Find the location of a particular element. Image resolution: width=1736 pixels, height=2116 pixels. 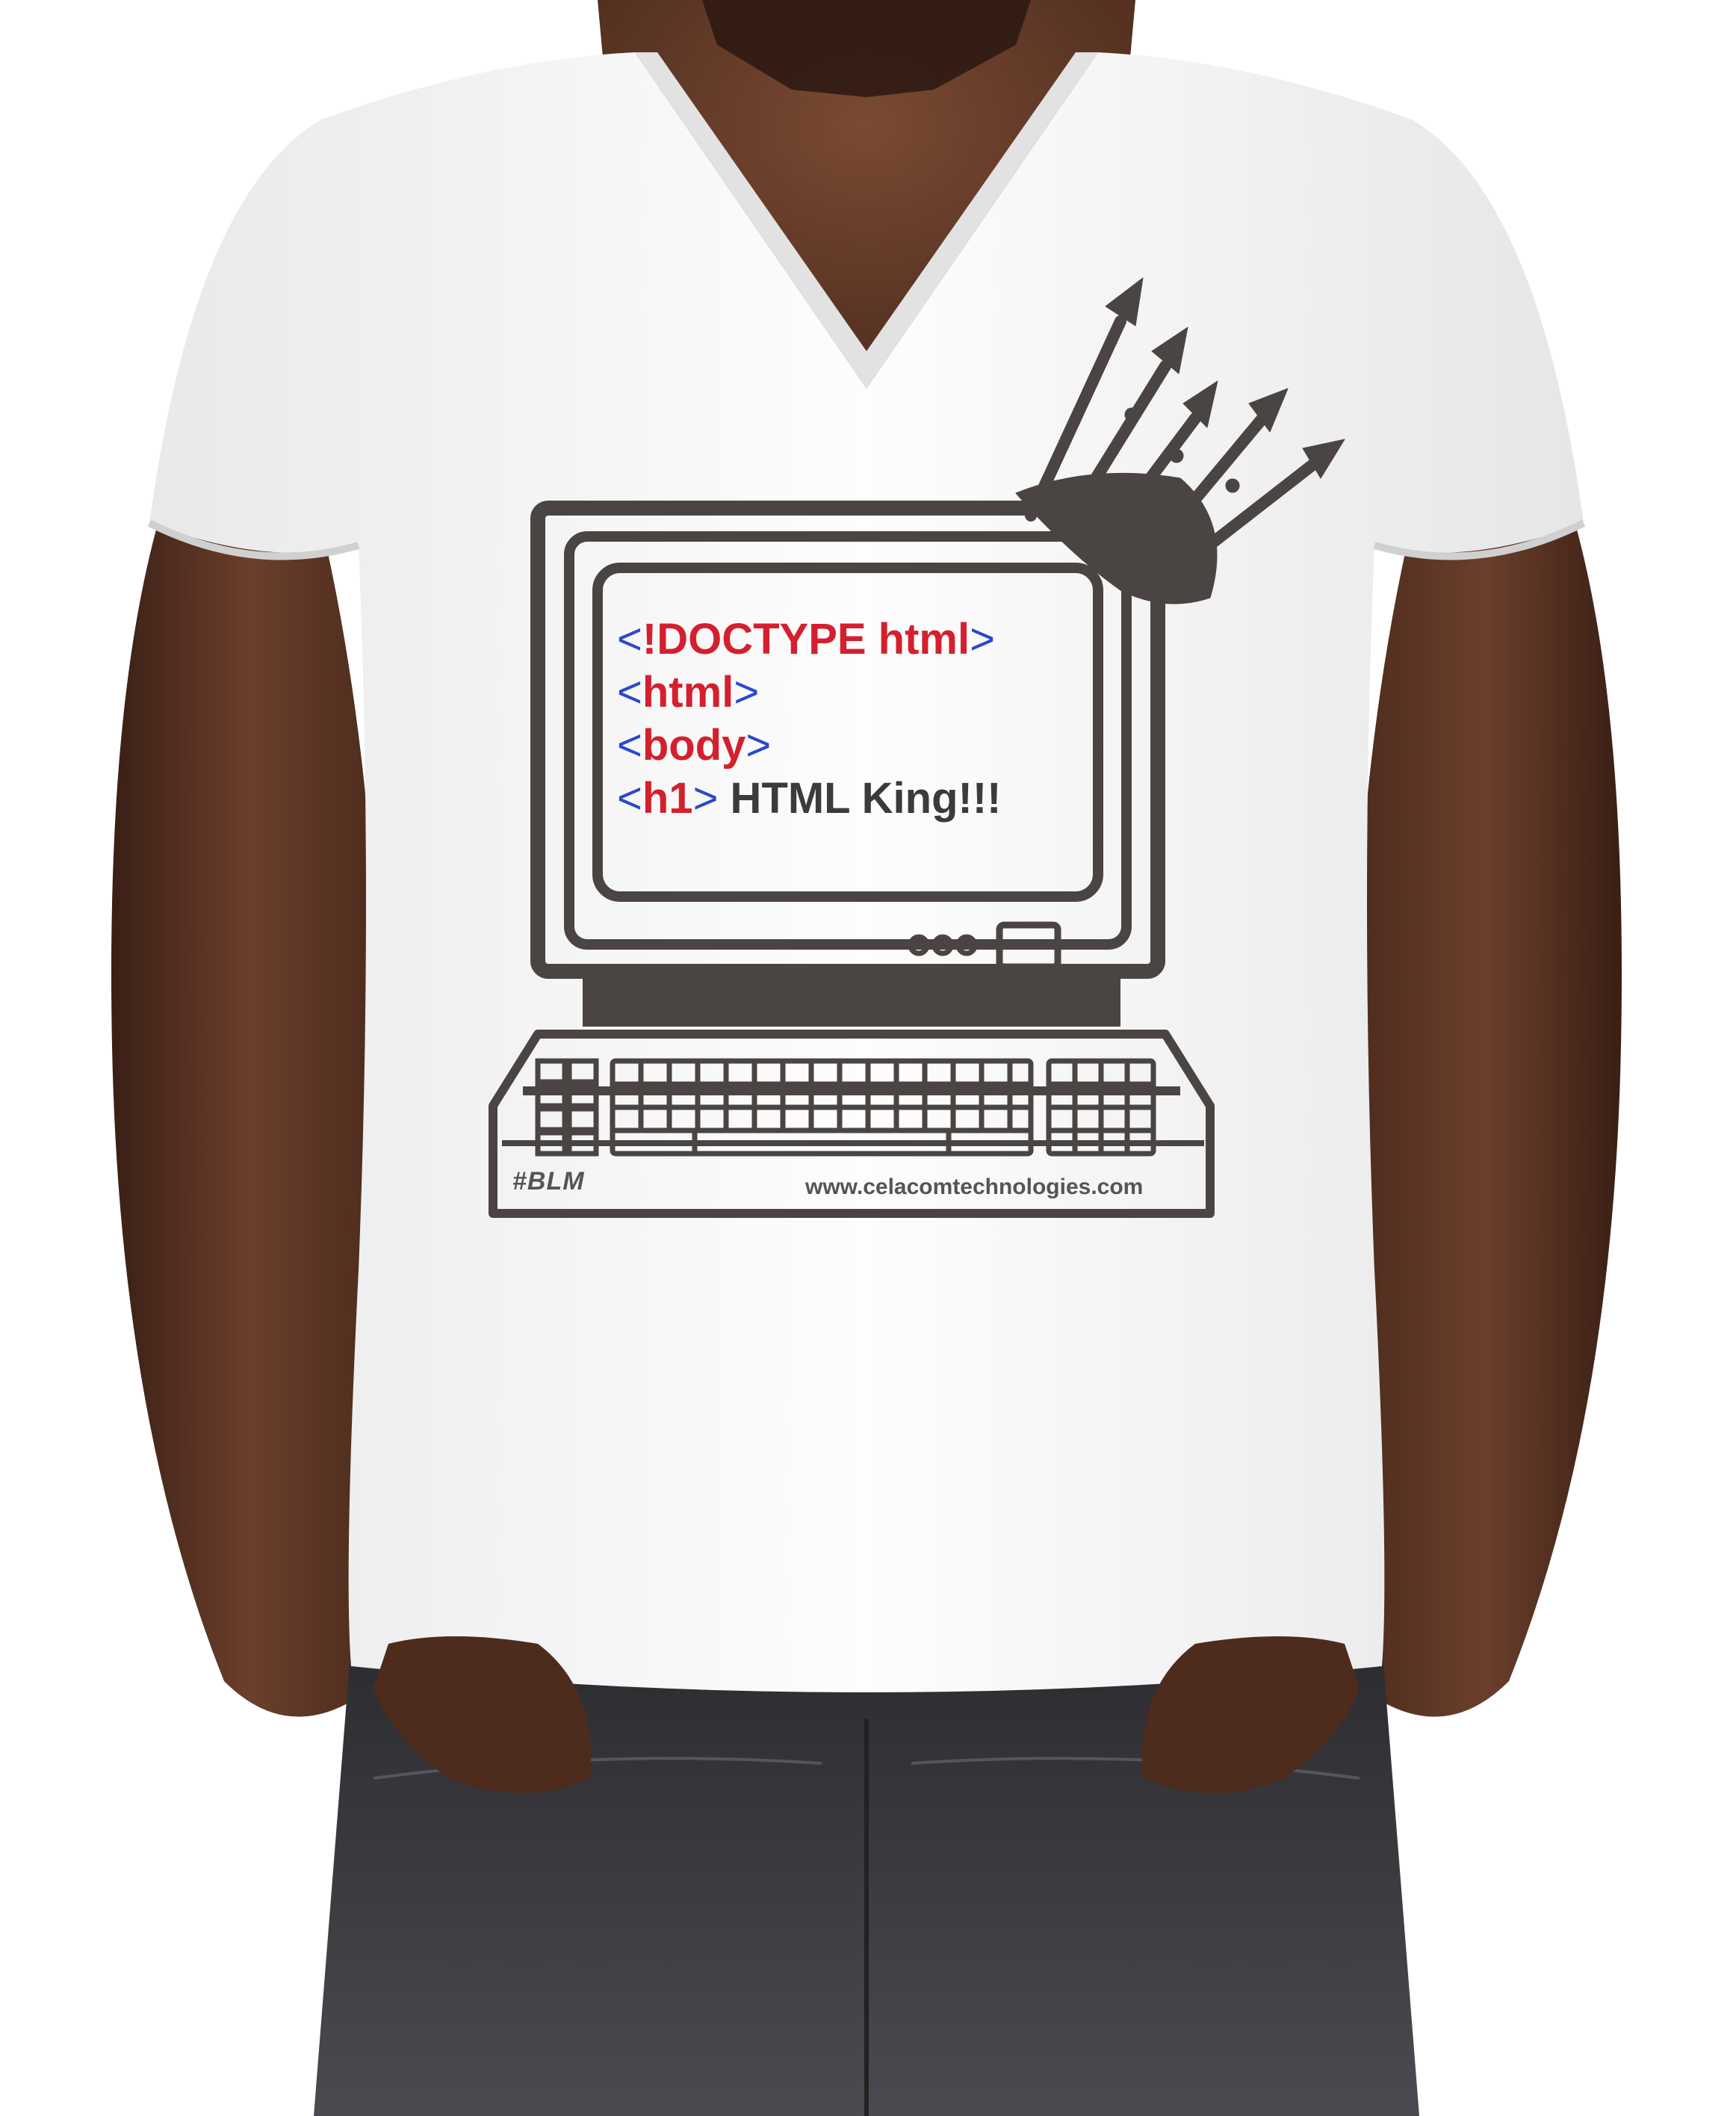

code-line-html: <html> is located at coordinates (856, 692).